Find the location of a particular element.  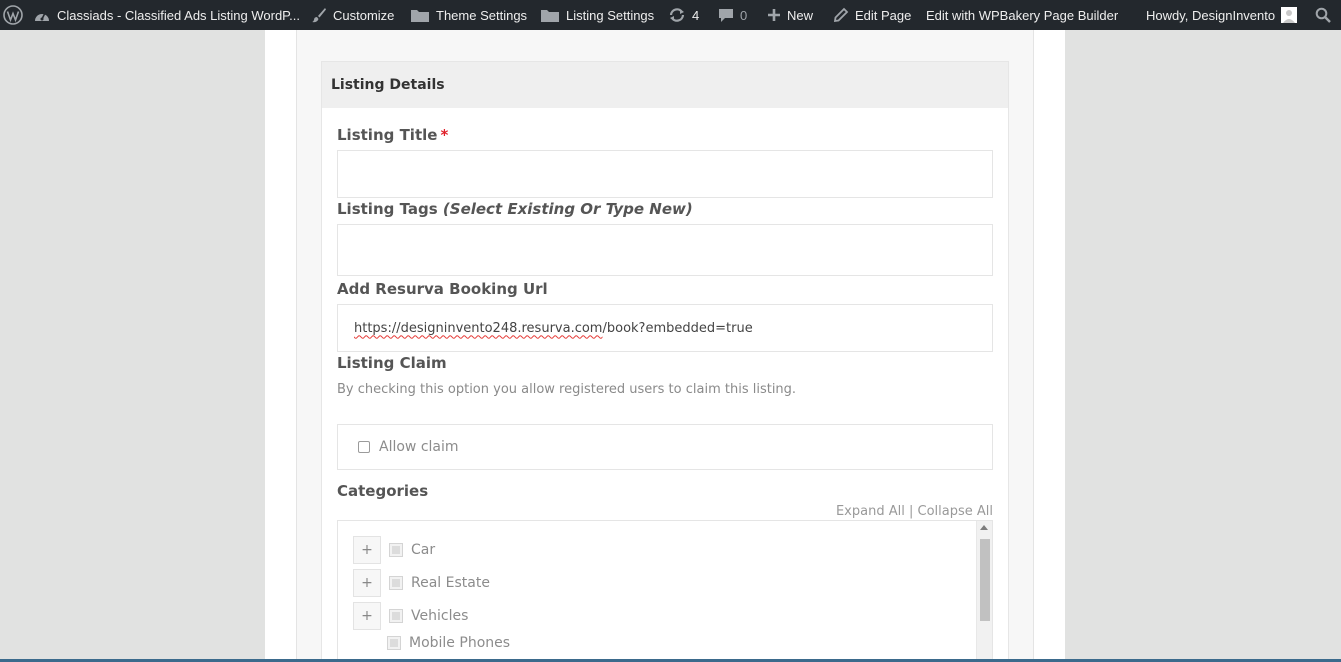

wpbakery-link: Edit with WPBakery Page Builder is located at coordinates (1022, 15).